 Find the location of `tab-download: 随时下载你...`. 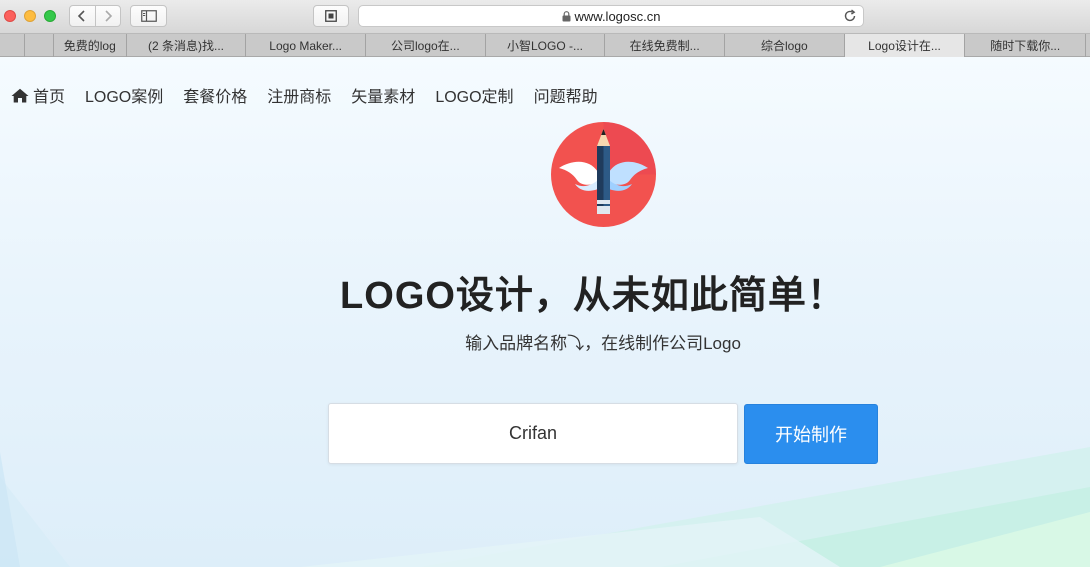

tab-download: 随时下载你... is located at coordinates (1026, 45).